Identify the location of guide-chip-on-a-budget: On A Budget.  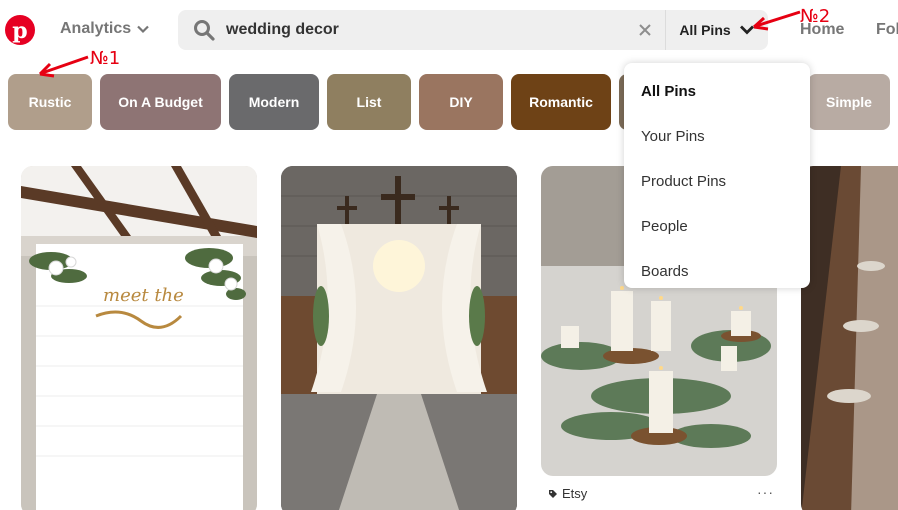
(160, 102).